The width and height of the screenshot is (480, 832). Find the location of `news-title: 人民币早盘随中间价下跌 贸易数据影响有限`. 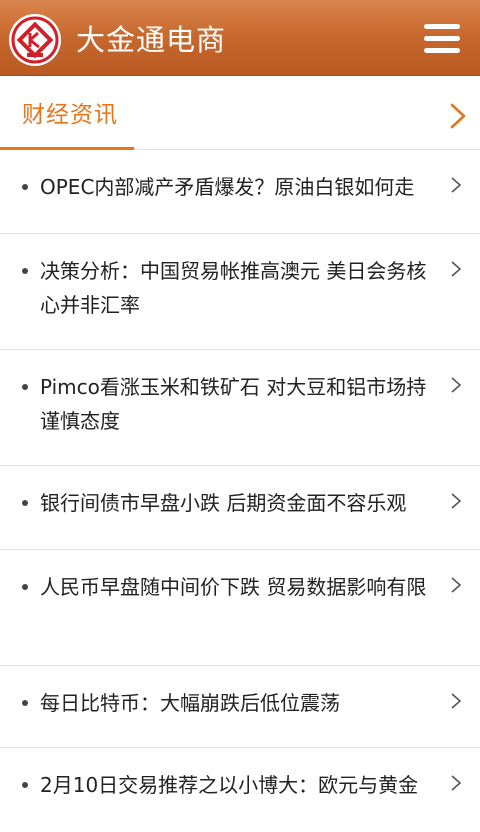

news-title: 人民币早盘随中间价下跌 贸易数据影响有限 is located at coordinates (233, 587).